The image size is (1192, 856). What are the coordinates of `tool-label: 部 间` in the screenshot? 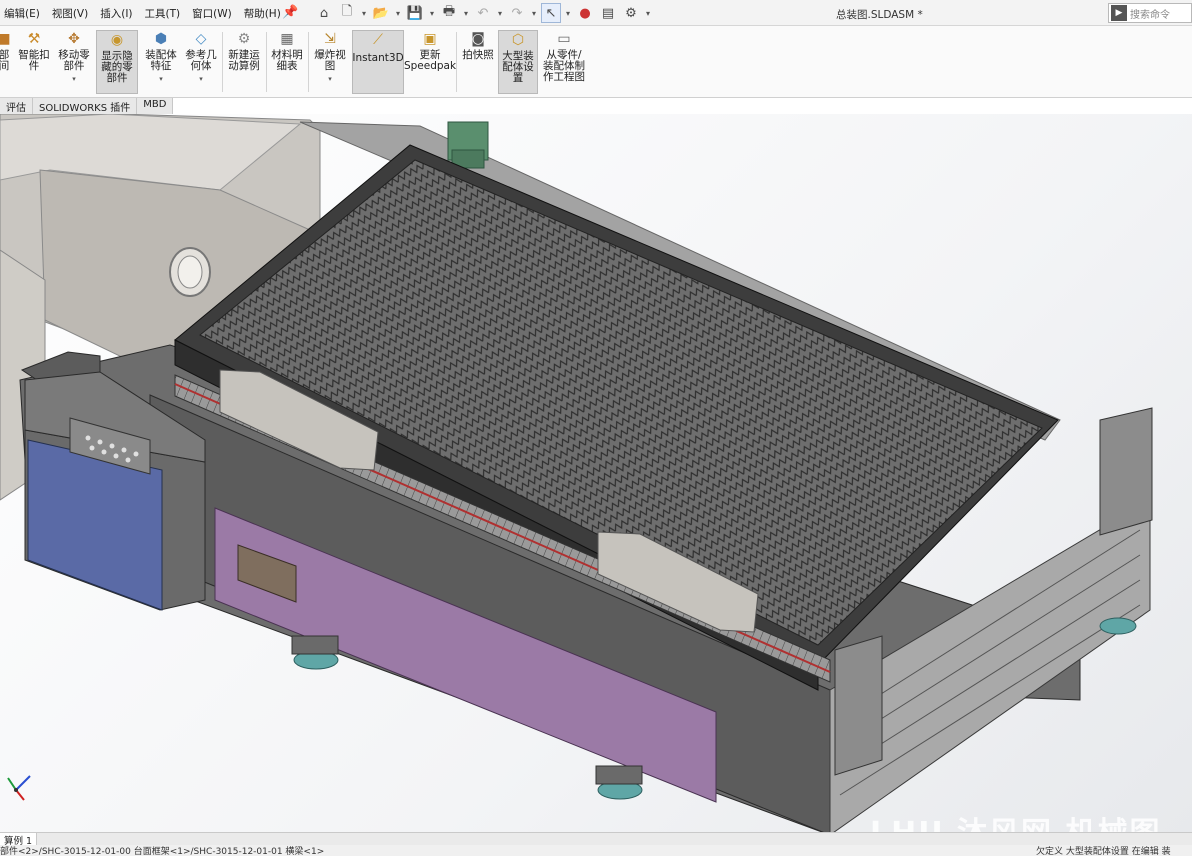 It's located at (5, 60).